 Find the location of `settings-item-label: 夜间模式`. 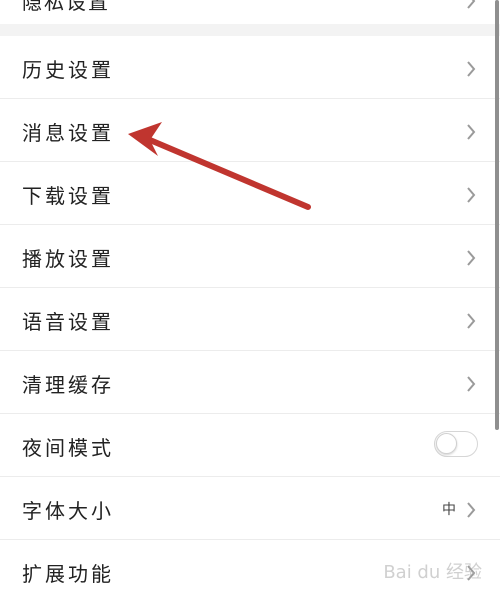

settings-item-label: 夜间模式 is located at coordinates (68, 448).